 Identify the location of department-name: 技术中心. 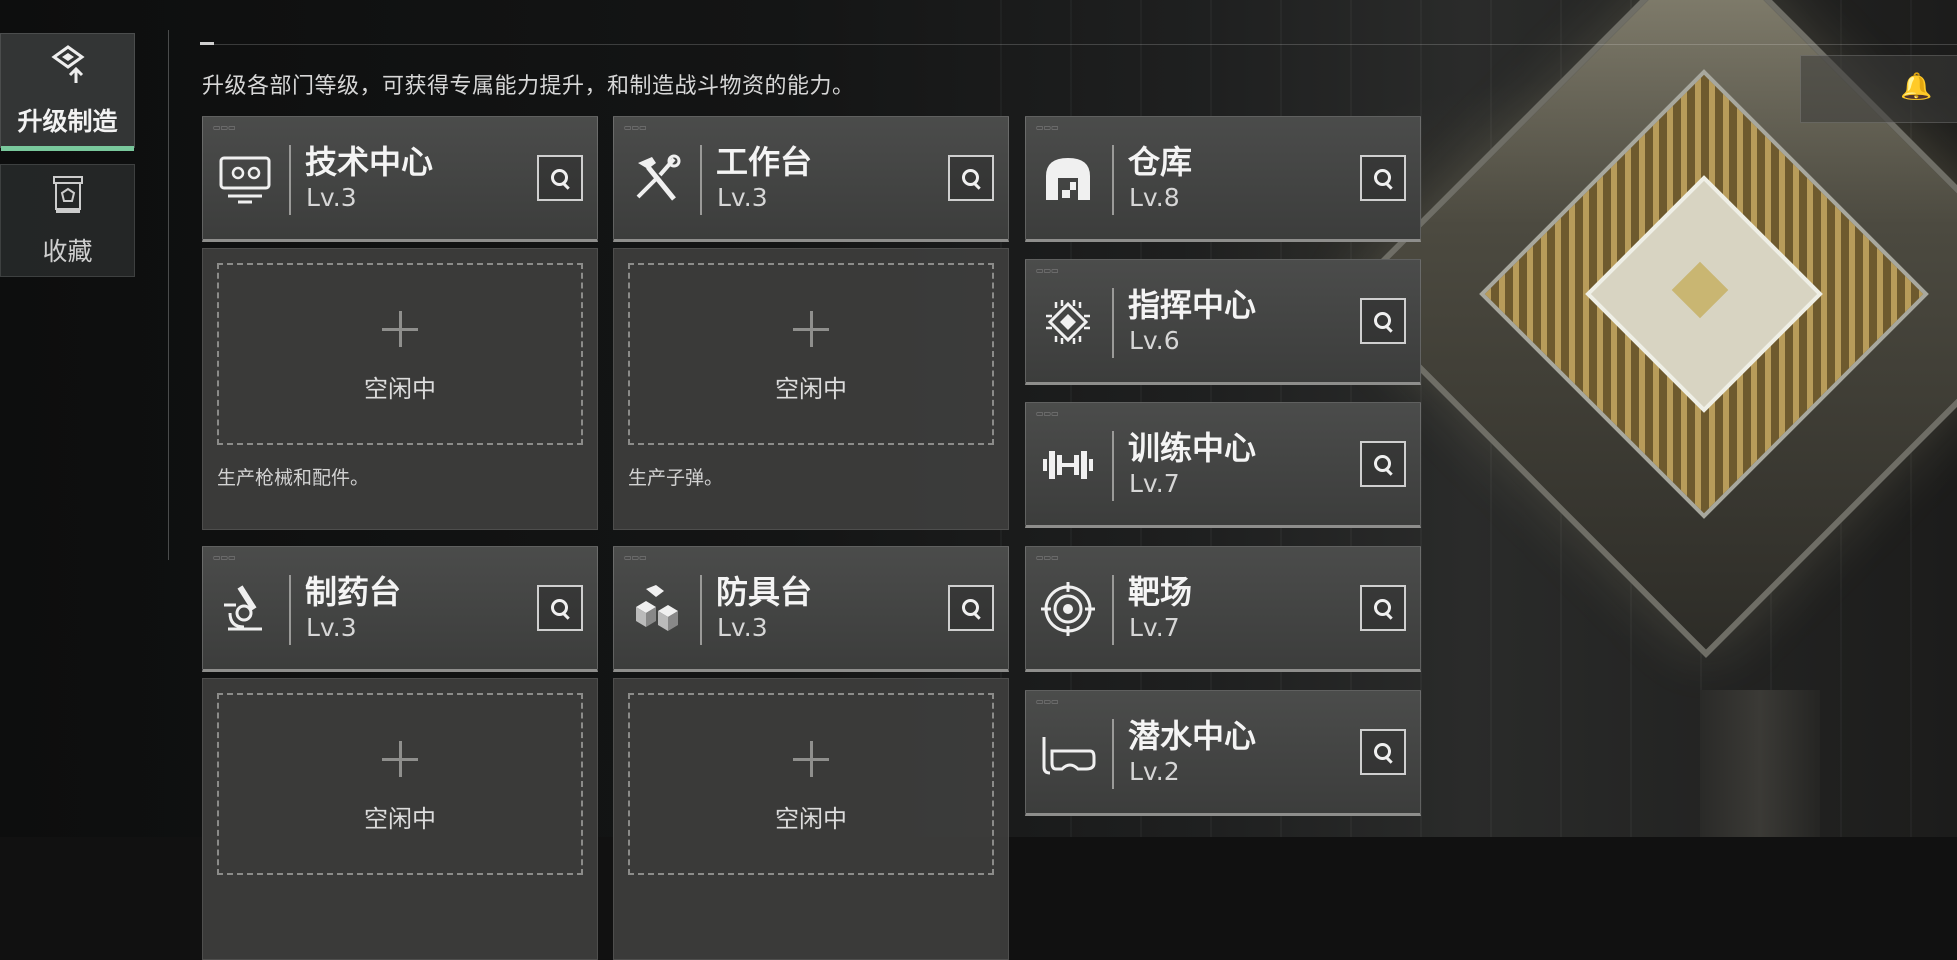
(369, 162).